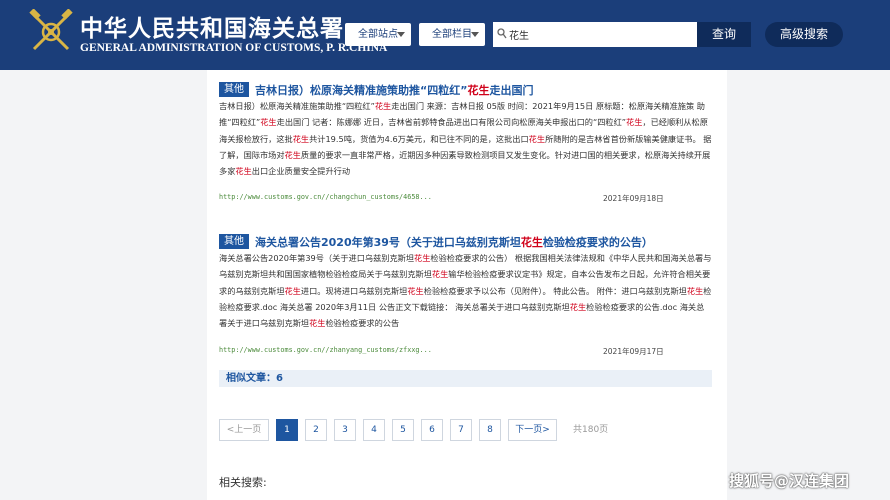 This screenshot has width=890, height=500. What do you see at coordinates (724, 34) in the screenshot?
I see `search-button: 查询` at bounding box center [724, 34].